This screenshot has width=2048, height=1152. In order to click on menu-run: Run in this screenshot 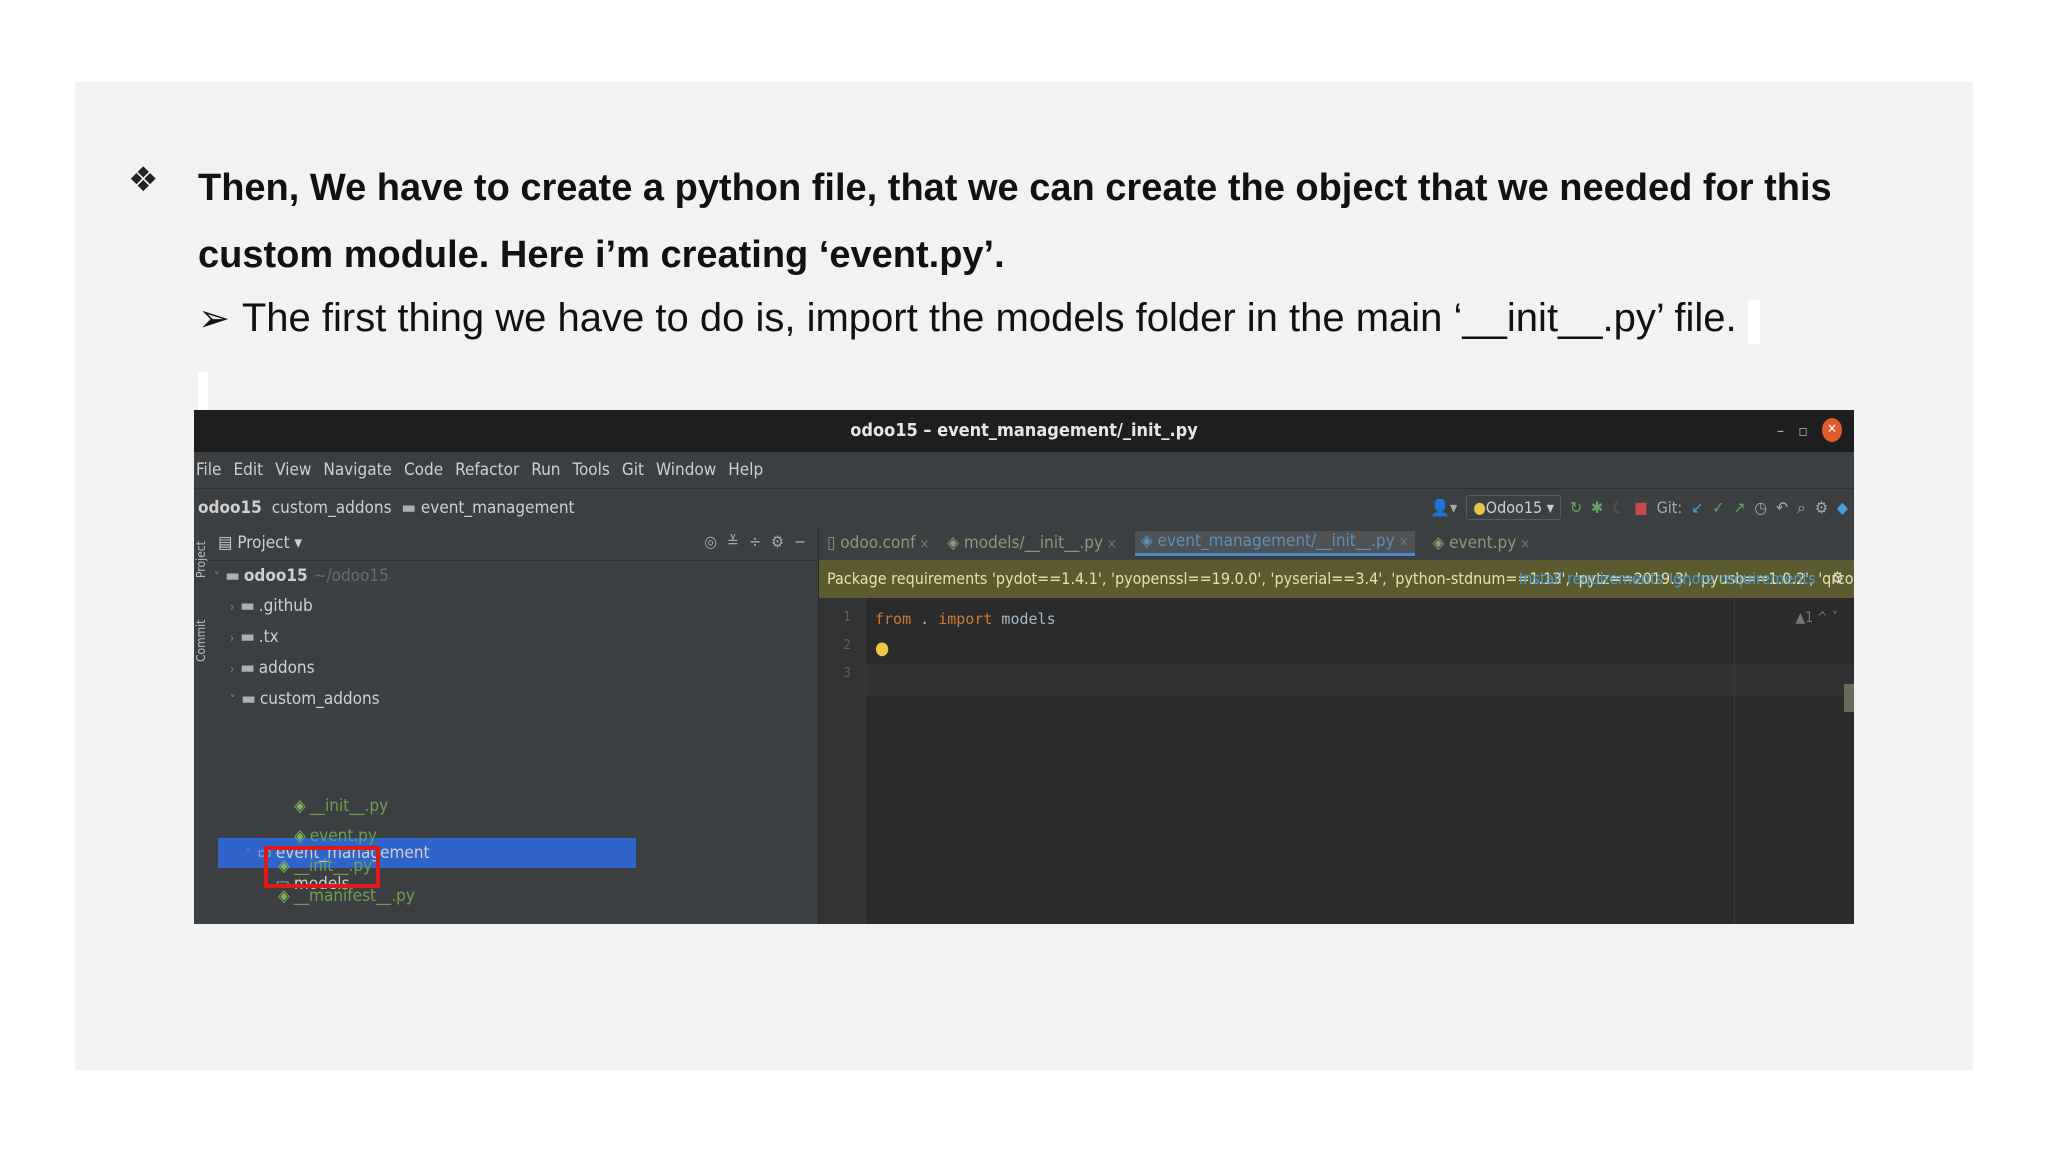, I will do `click(545, 470)`.